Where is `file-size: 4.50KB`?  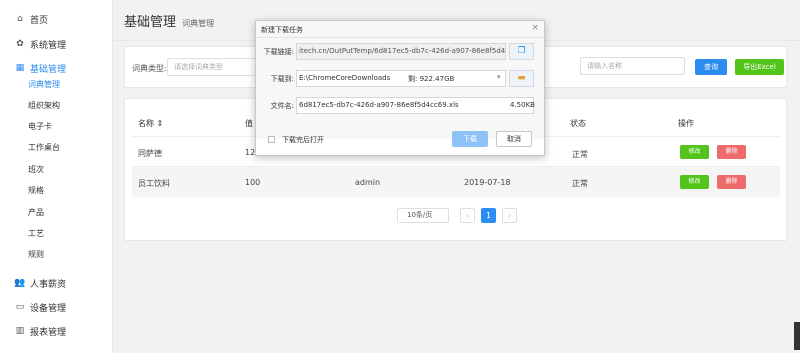
file-size: 4.50KB is located at coordinates (522, 105).